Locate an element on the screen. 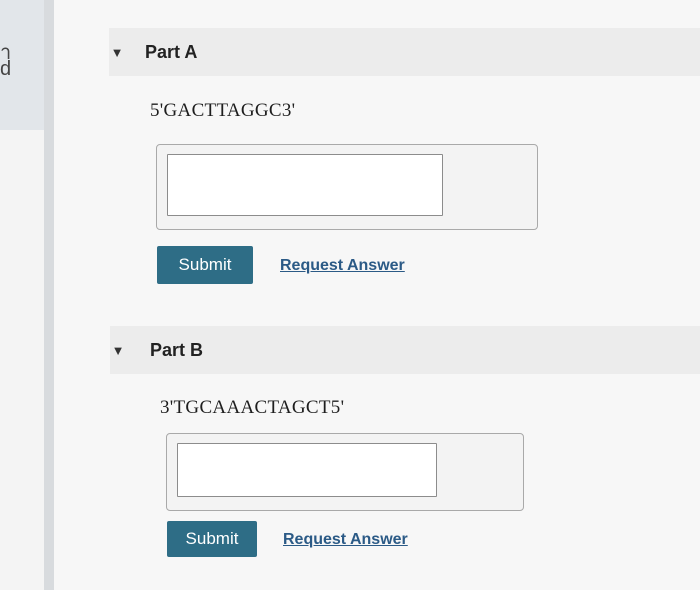 The width and height of the screenshot is (700, 590). part-b-answer-input is located at coordinates (307, 470).